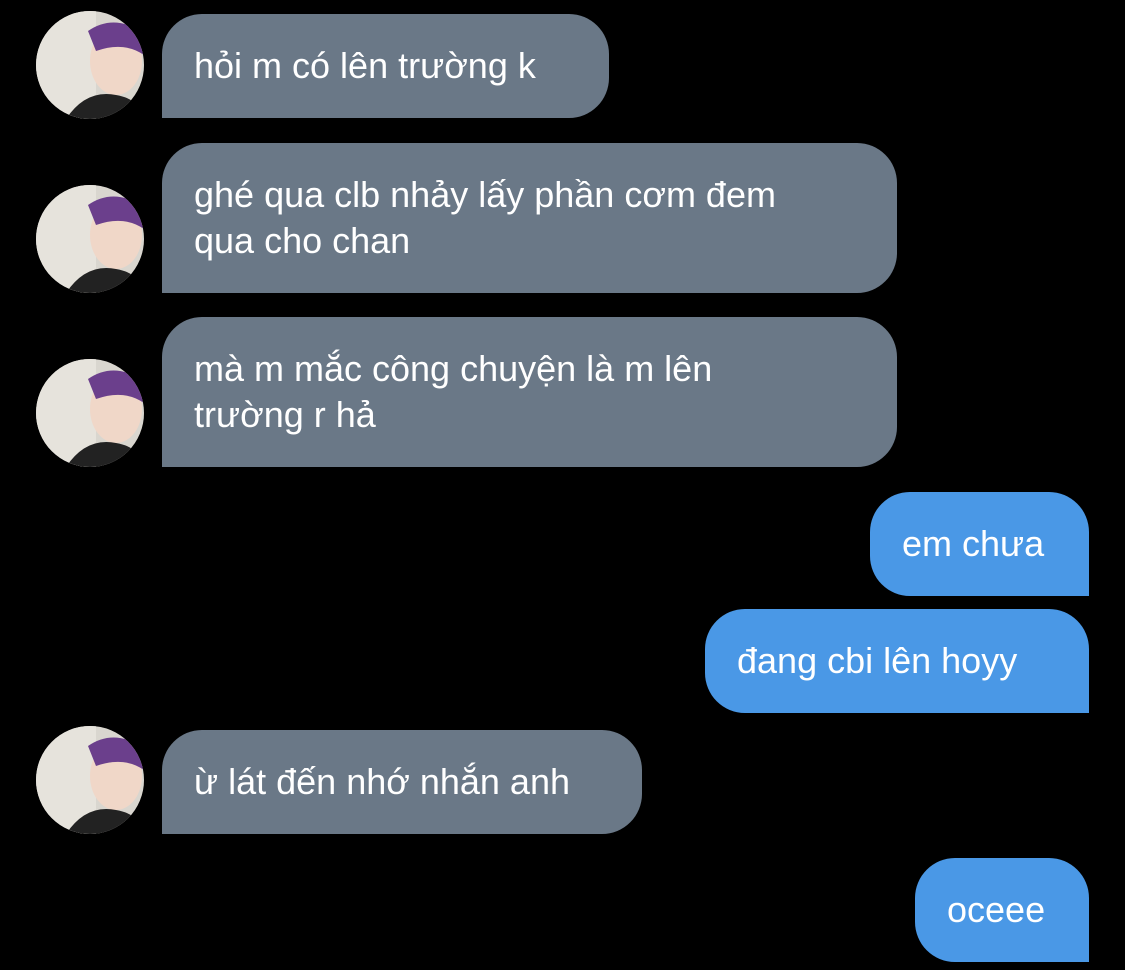 This screenshot has width=1125, height=970. I want to click on outgoing-message-bubble: đang cbi lên hoyy, so click(897, 661).